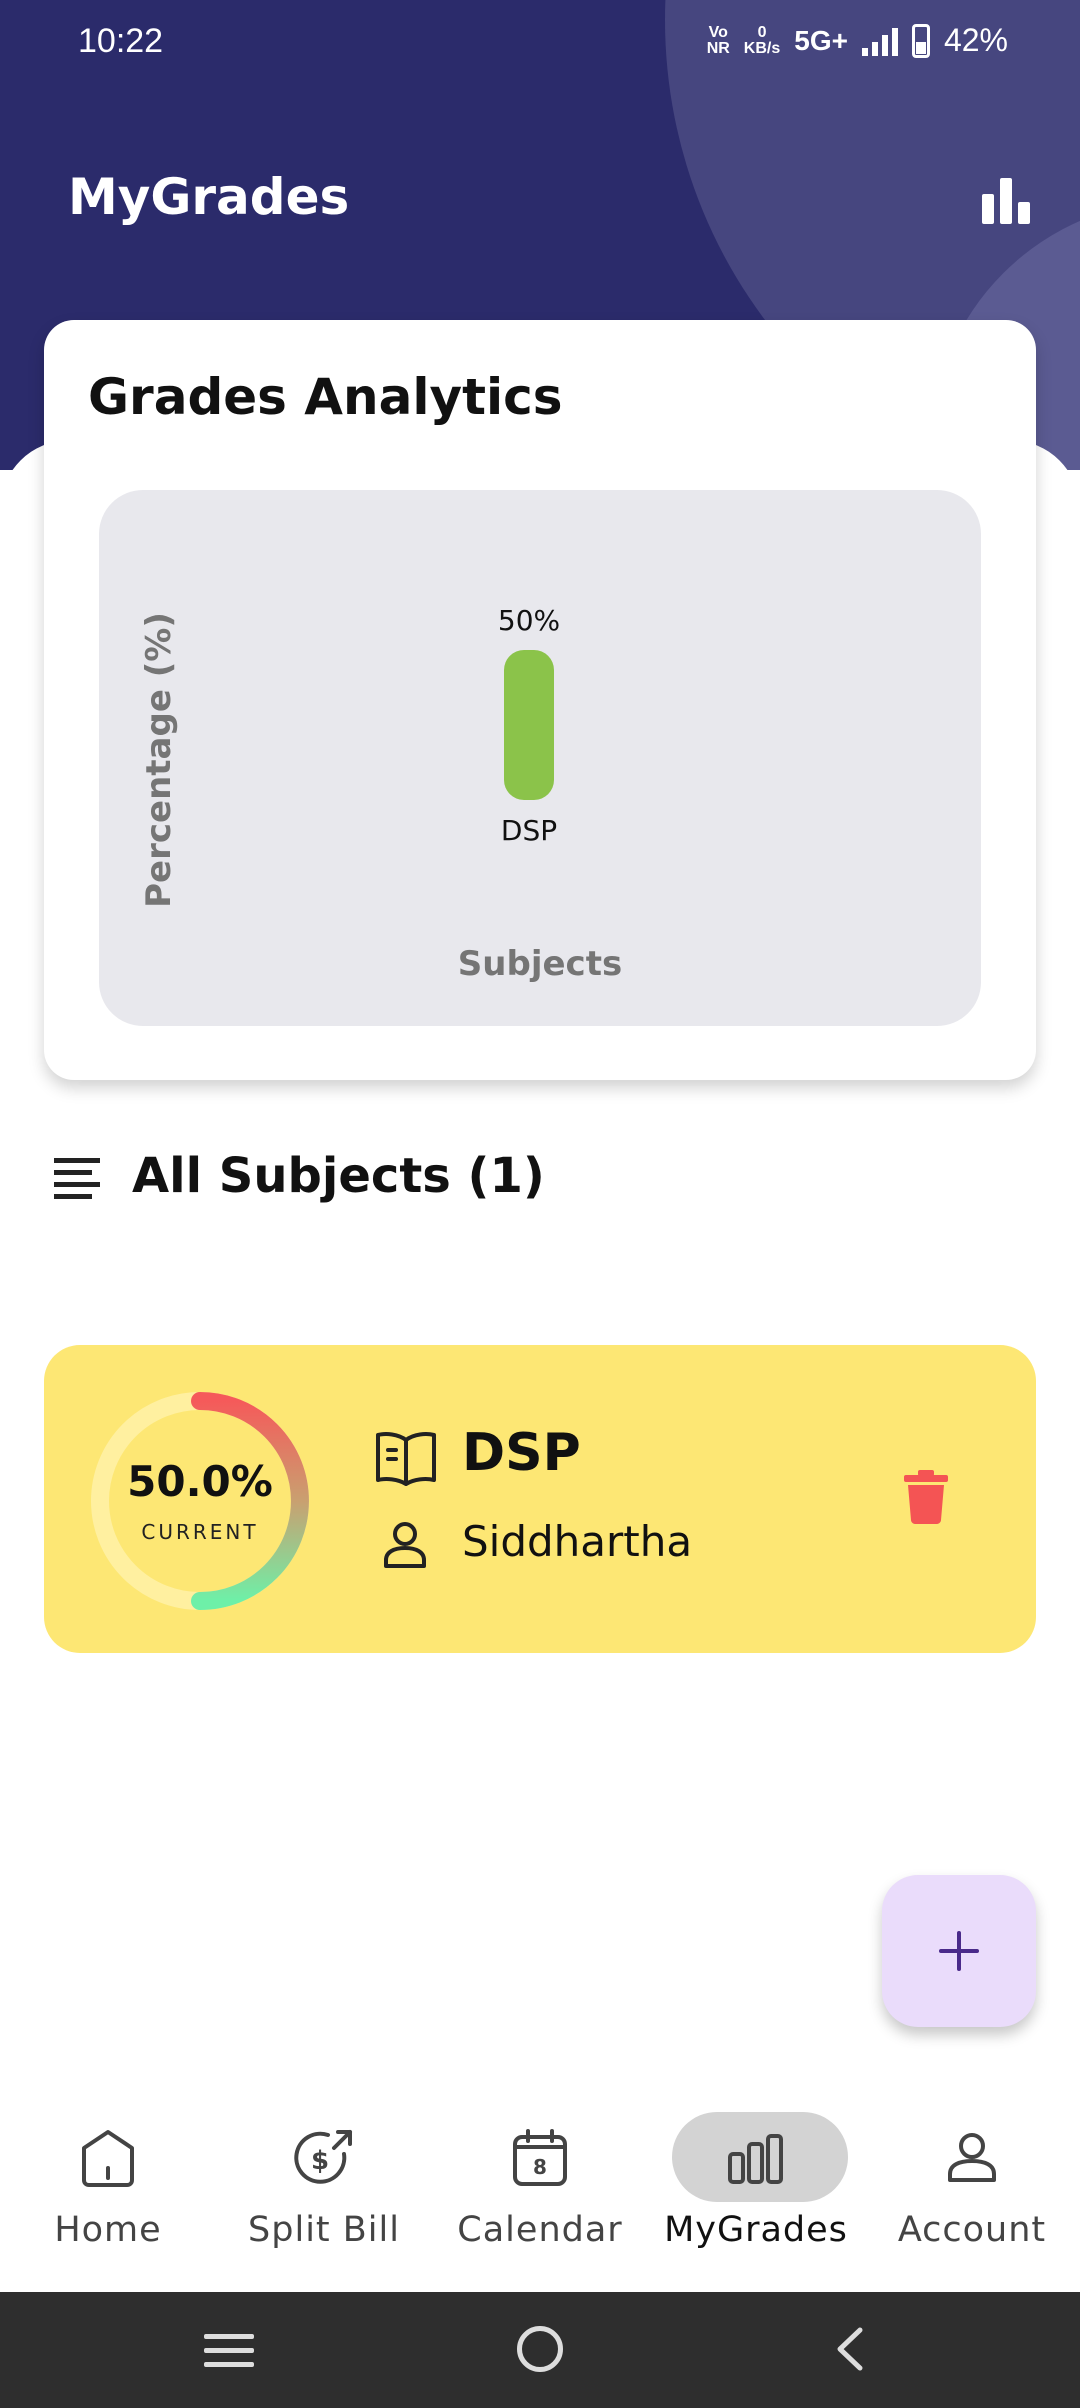 Image resolution: width=1080 pixels, height=2408 pixels. I want to click on analytics-title: Grades Analytics, so click(325, 397).